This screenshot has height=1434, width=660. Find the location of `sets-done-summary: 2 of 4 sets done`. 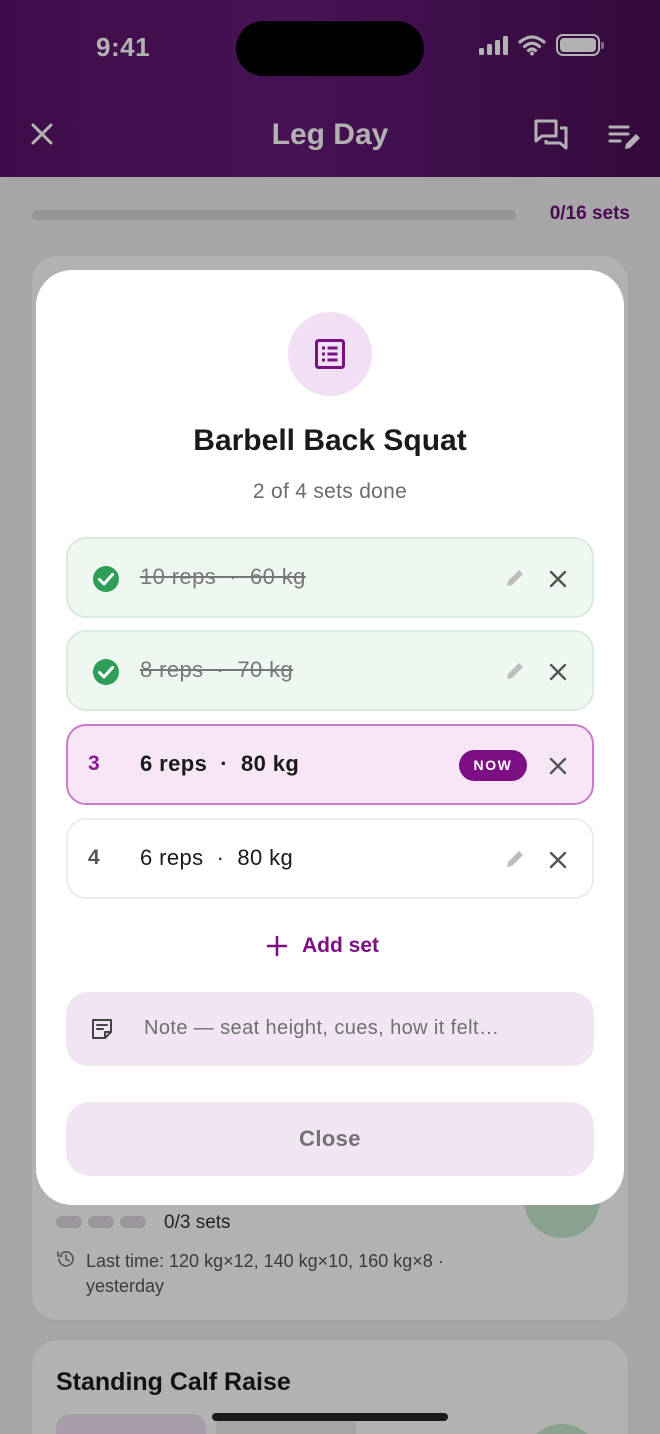

sets-done-summary: 2 of 4 sets done is located at coordinates (330, 491).